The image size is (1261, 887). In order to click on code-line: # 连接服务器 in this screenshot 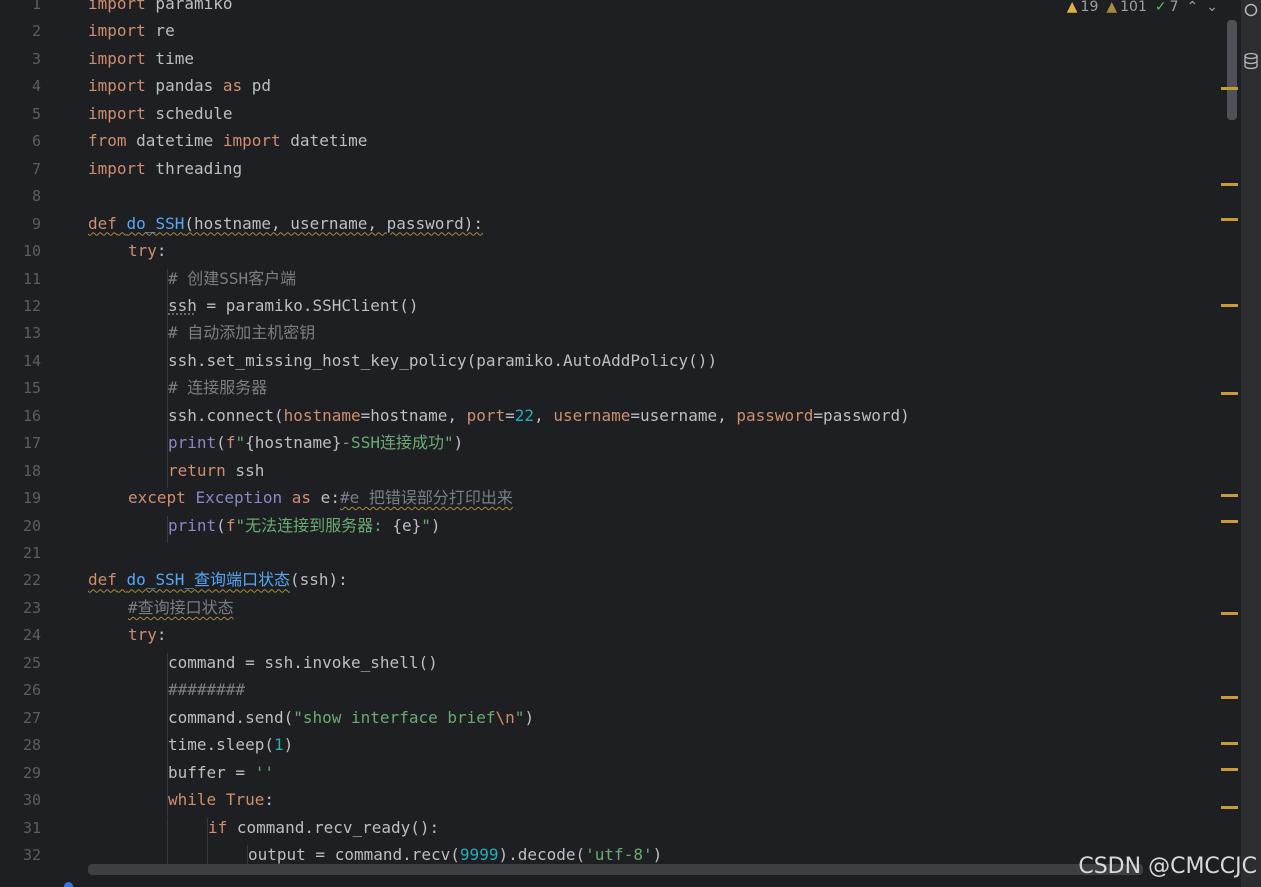, I will do `click(217, 388)`.